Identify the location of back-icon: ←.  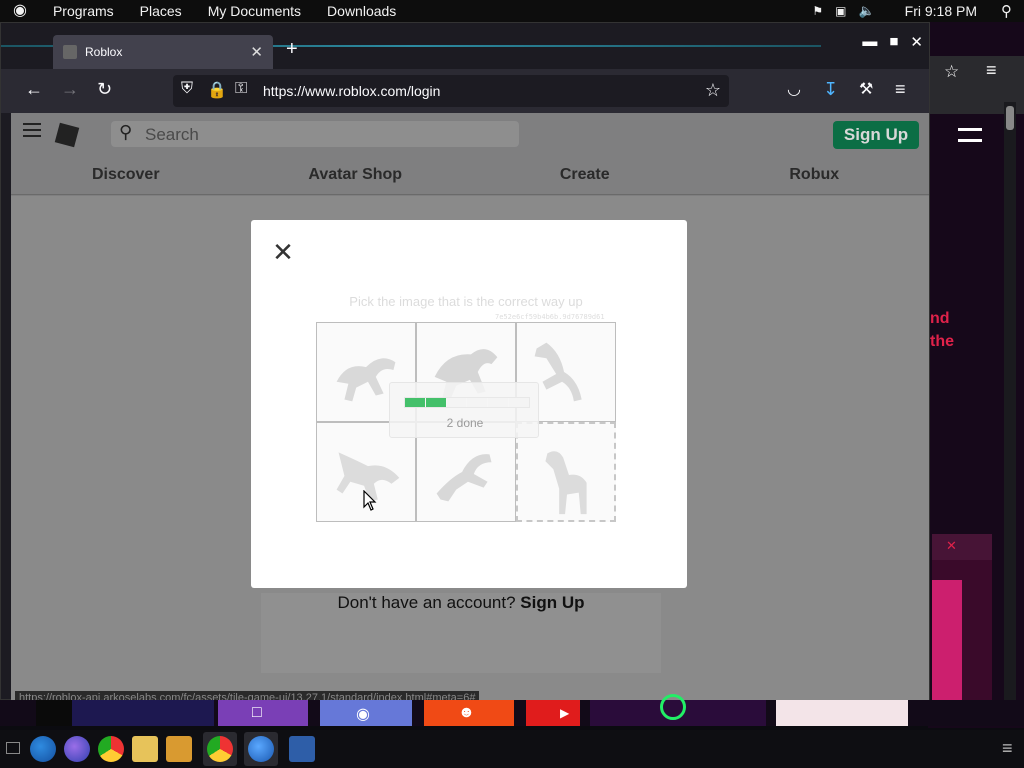
(34, 89).